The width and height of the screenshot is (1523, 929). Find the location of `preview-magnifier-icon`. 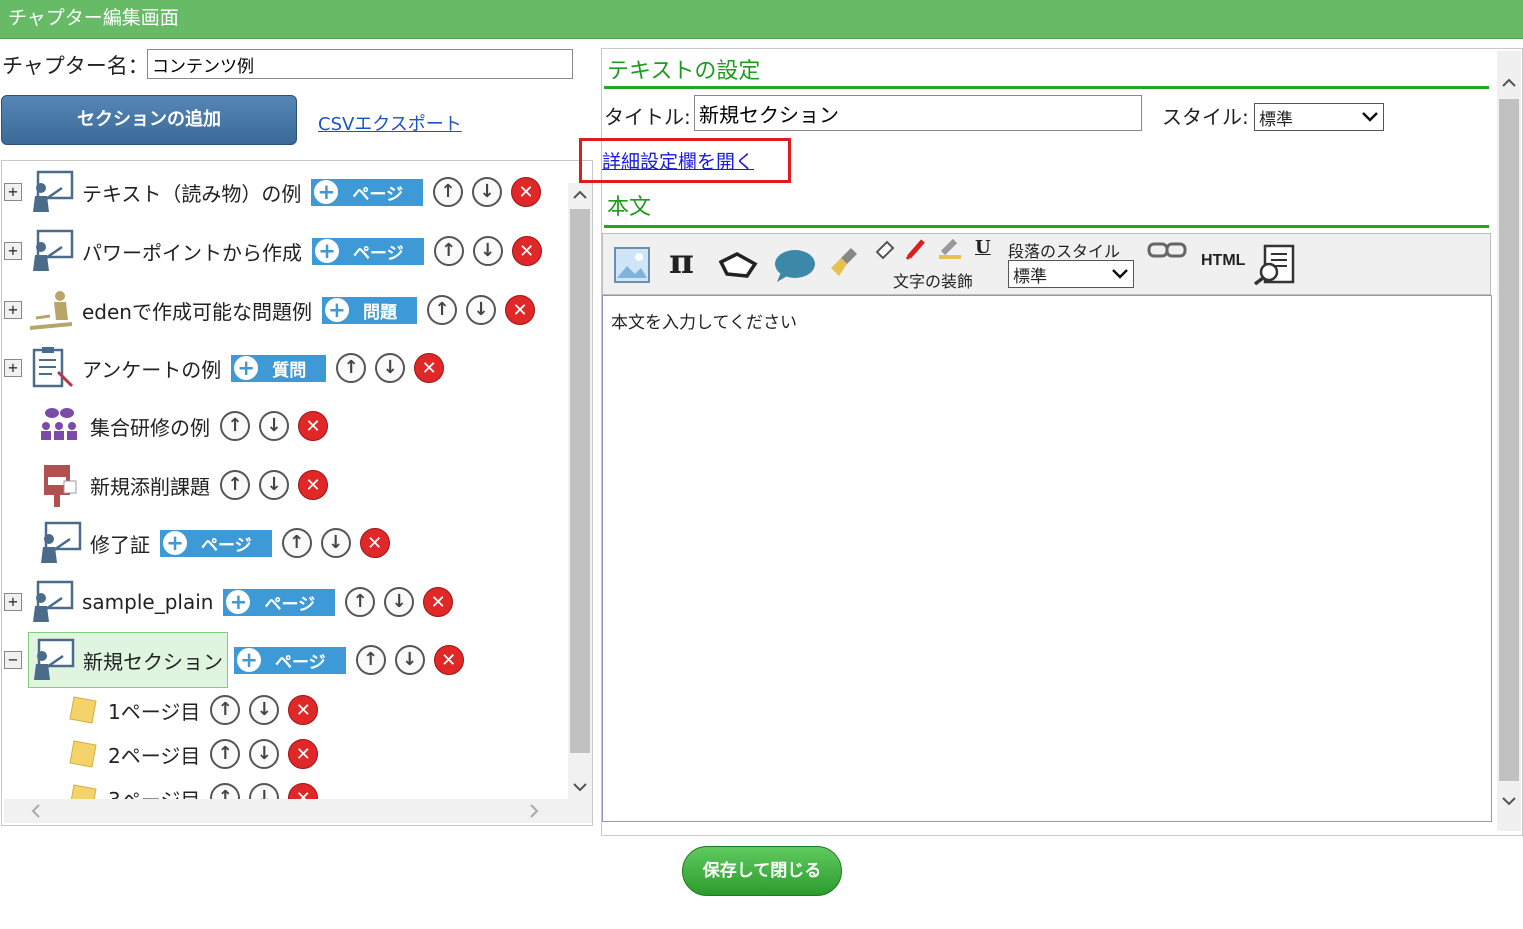

preview-magnifier-icon is located at coordinates (1275, 265).